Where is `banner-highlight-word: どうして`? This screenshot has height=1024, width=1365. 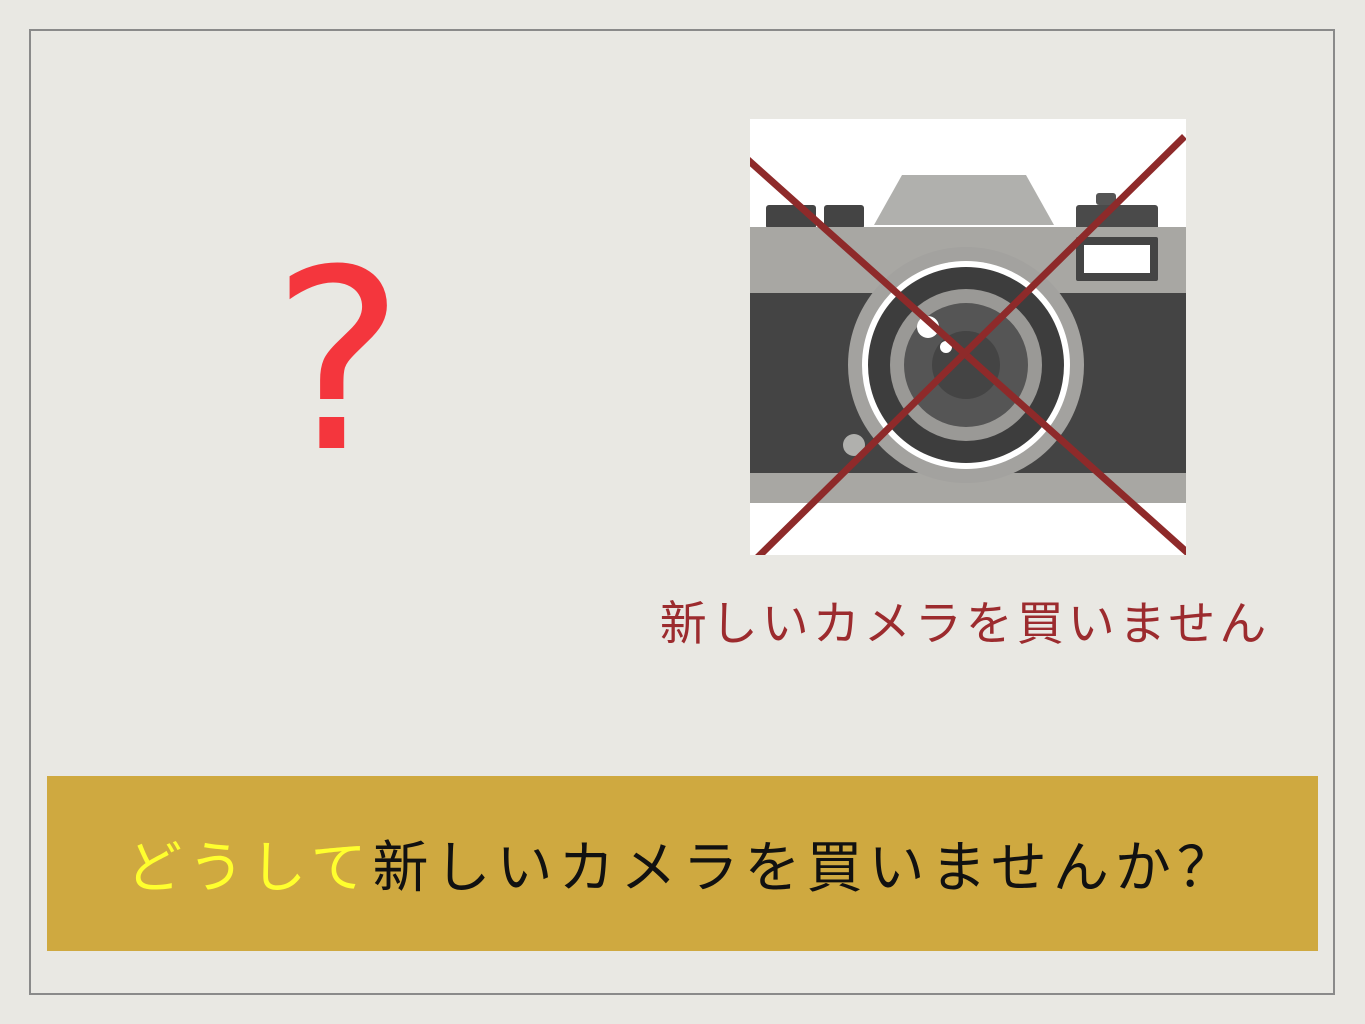
banner-highlight-word: どうして is located at coordinates (249, 868).